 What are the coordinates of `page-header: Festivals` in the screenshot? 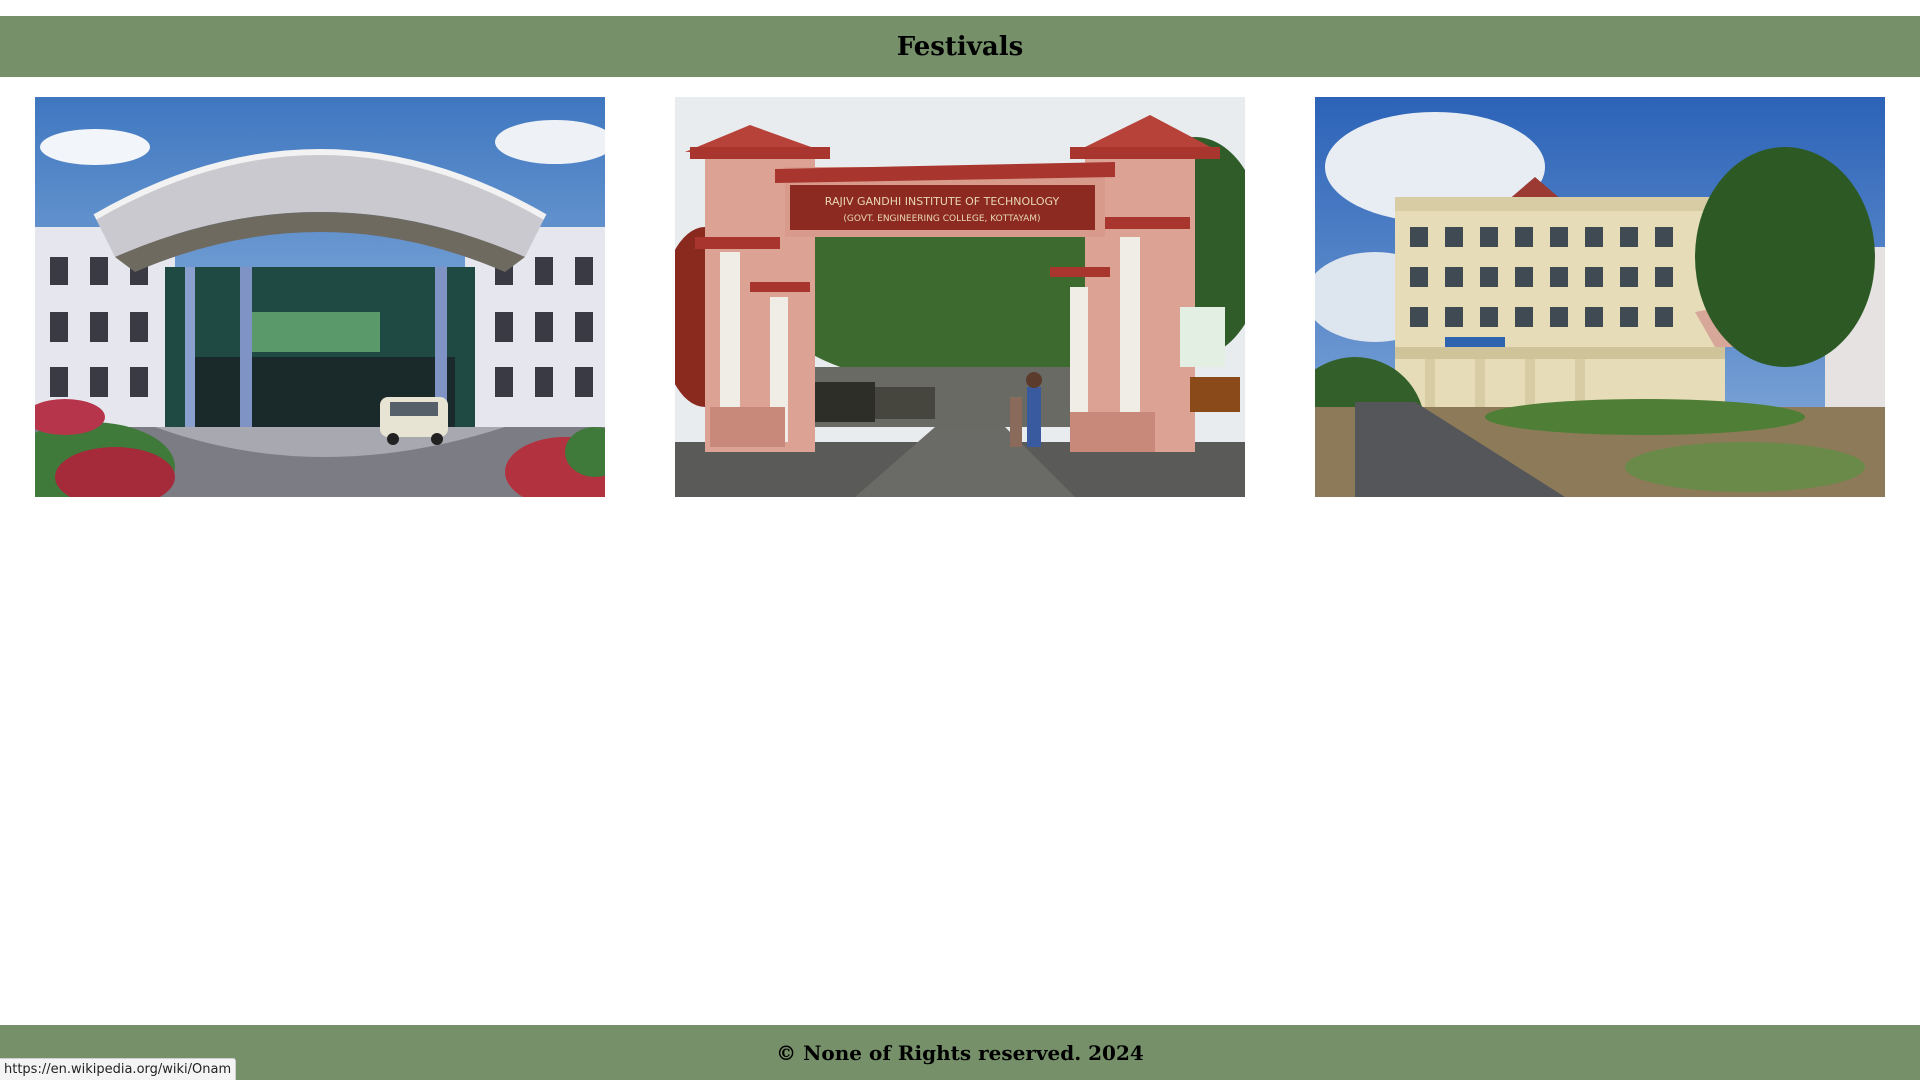 It's located at (960, 46).